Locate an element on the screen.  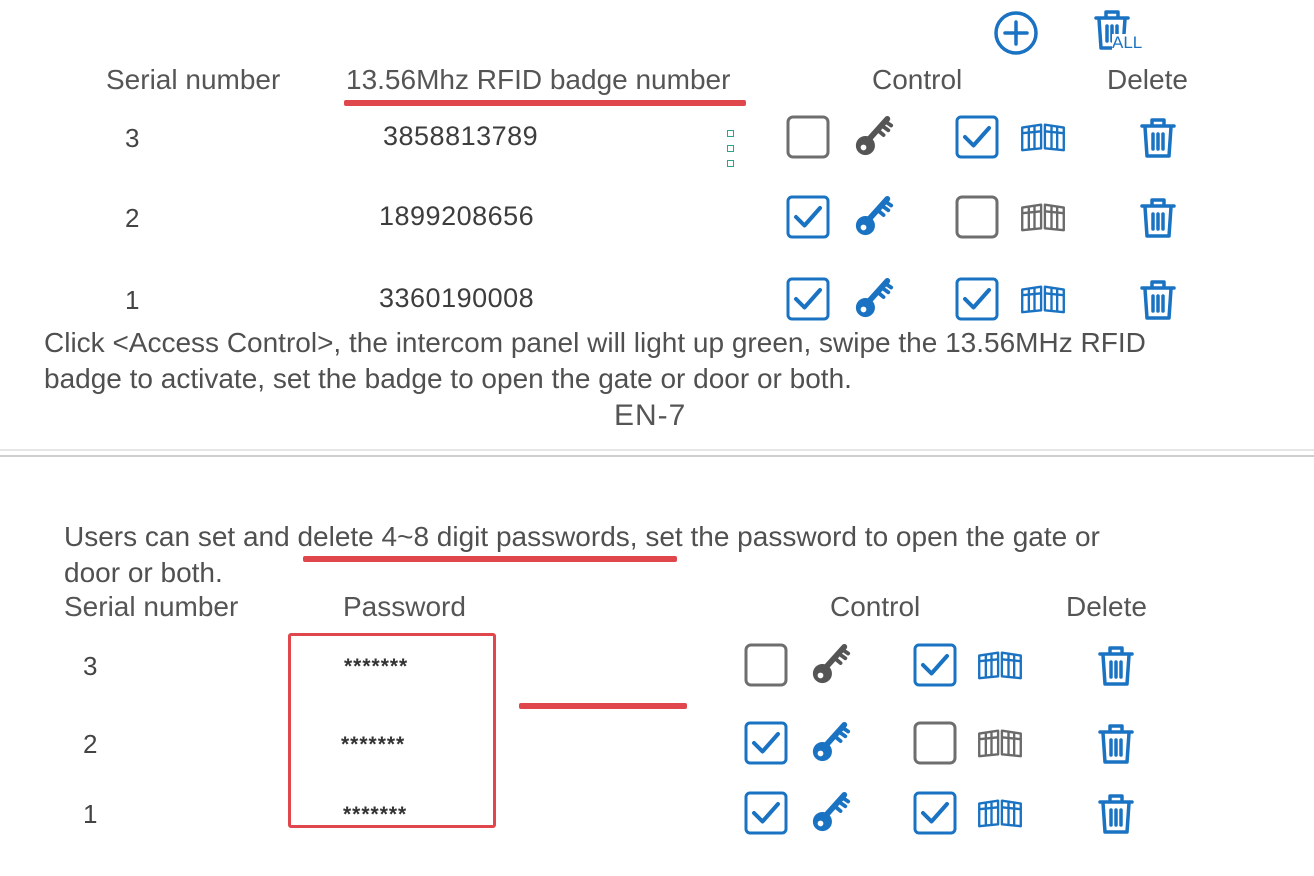
password-intro-text-c: , set the password to open the gate or is located at coordinates (864, 536).